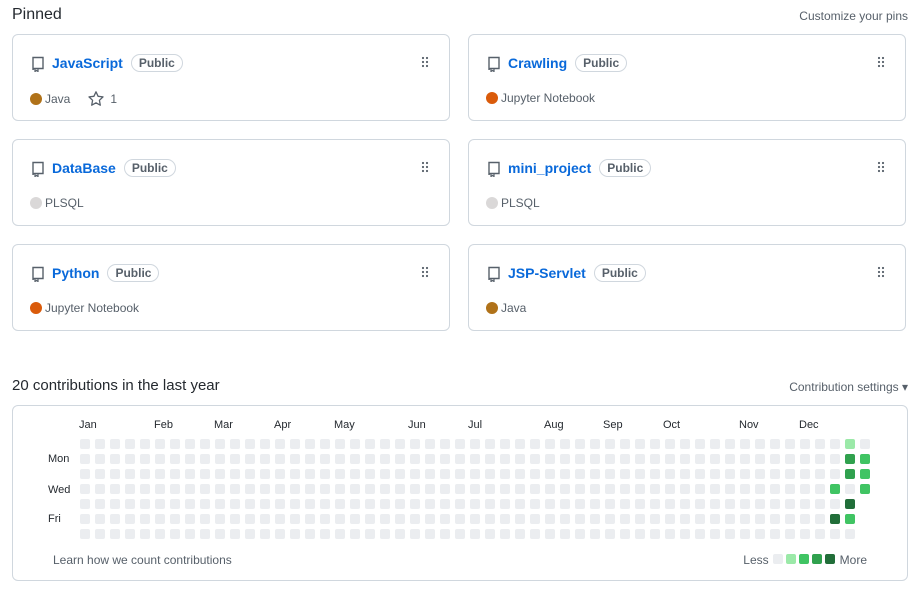 The image size is (914, 590). Describe the element at coordinates (853, 16) in the screenshot. I see `customize-pins-link: Customize your pins` at that location.